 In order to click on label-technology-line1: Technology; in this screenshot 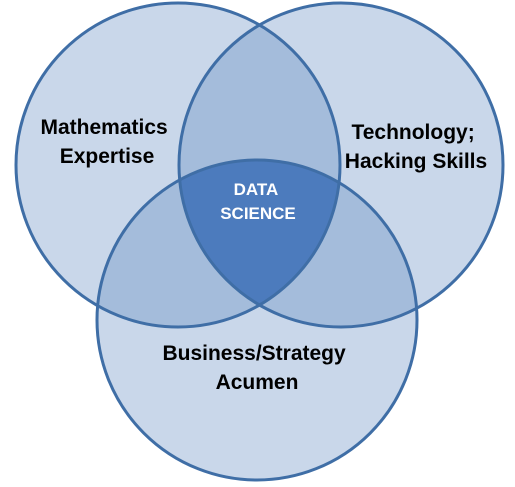, I will do `click(412, 132)`.